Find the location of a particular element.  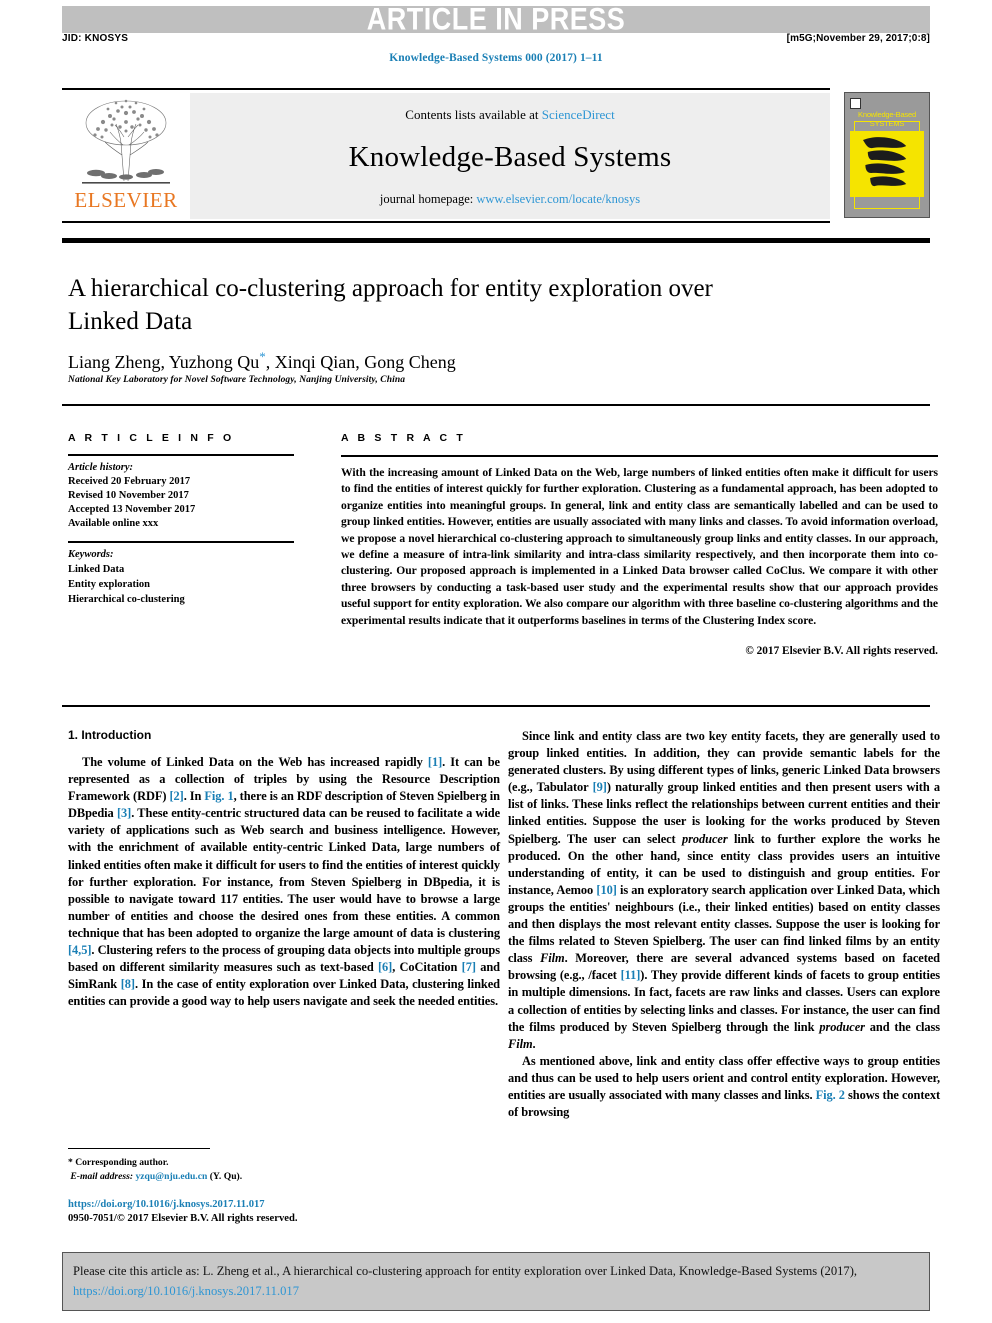

citation-link-6: [6] is located at coordinates (385, 967).